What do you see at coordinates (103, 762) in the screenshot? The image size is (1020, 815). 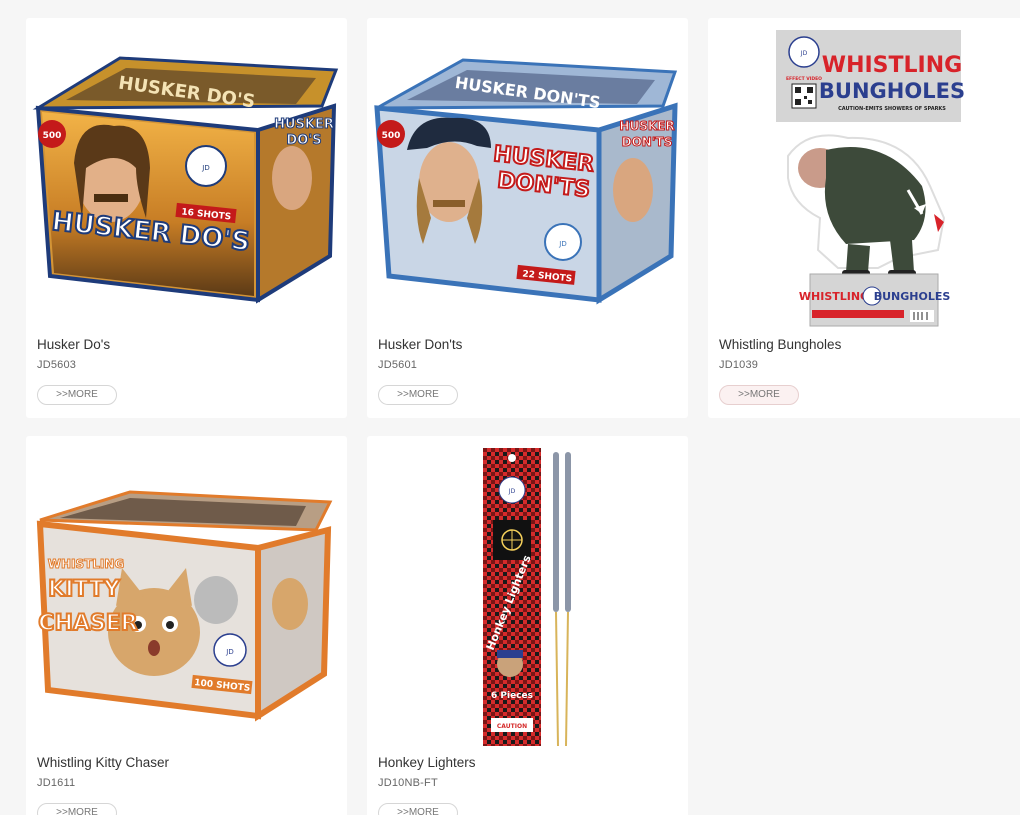 I see `product-name: Whistling Kitty Chaser` at bounding box center [103, 762].